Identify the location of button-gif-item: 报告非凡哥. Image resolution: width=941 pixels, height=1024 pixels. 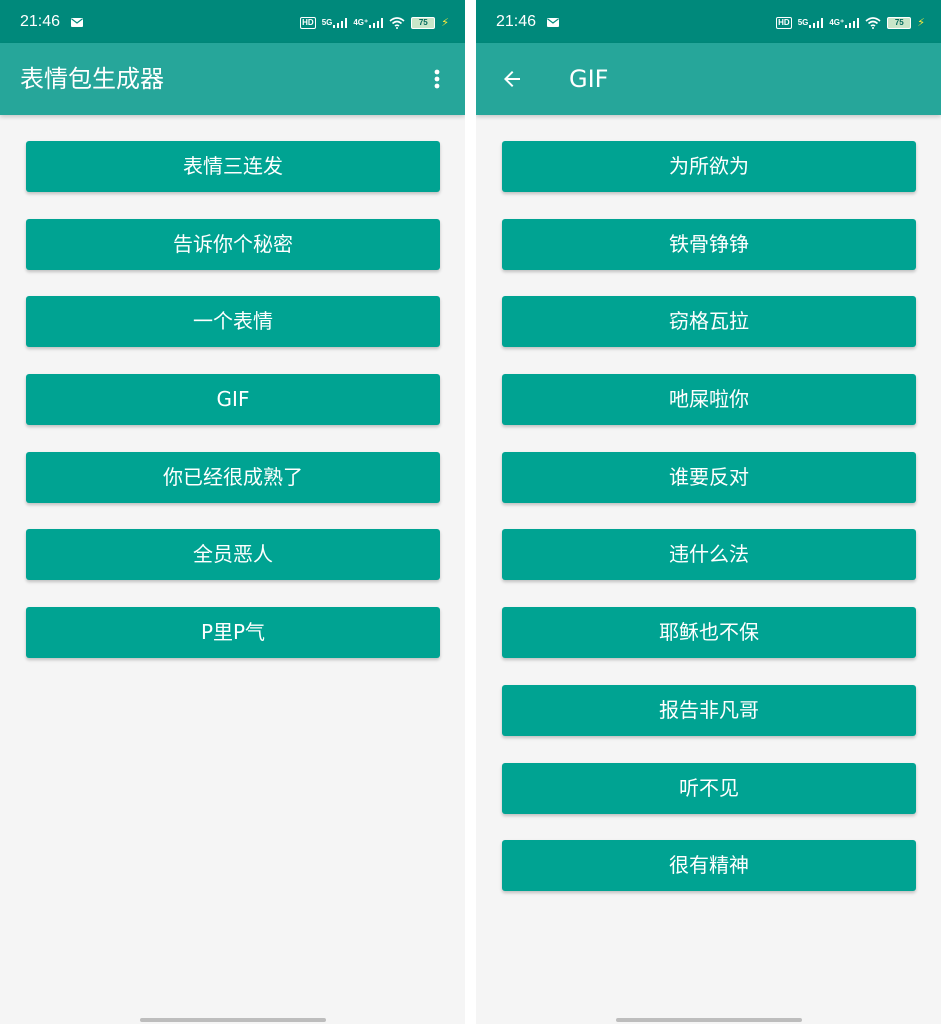
(709, 710).